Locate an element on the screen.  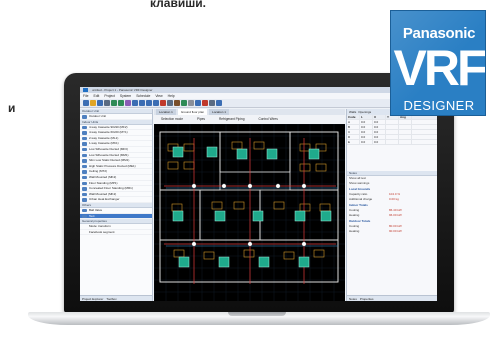
badge-designer-text: DESIGNER is located at coordinates (439, 105).